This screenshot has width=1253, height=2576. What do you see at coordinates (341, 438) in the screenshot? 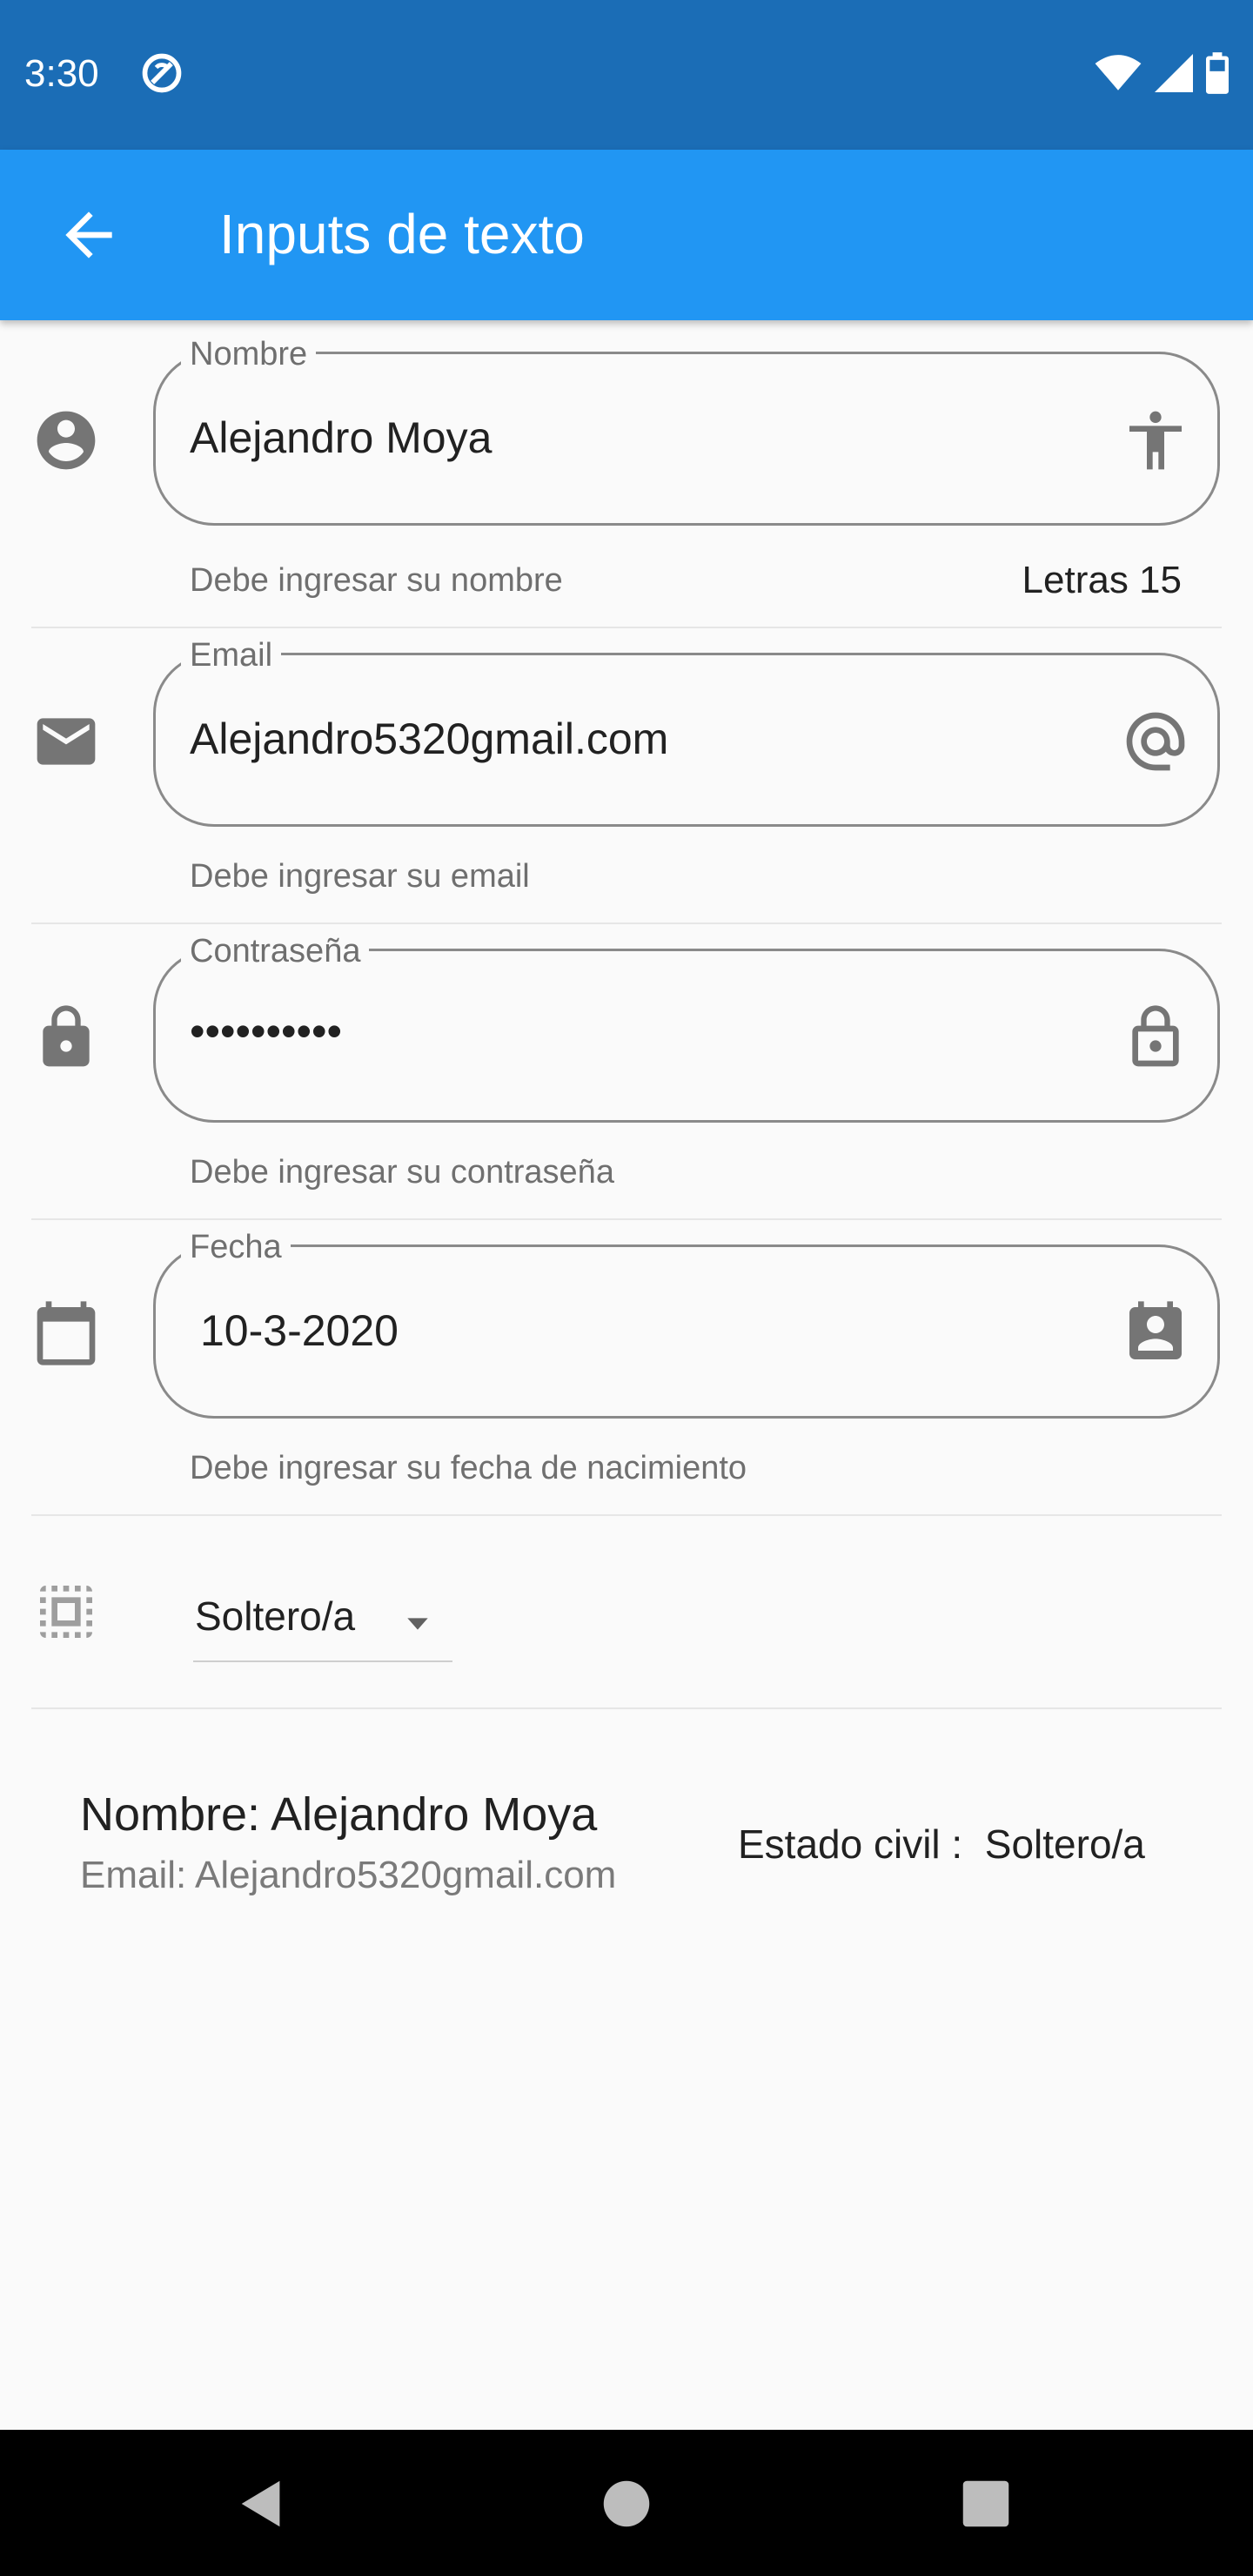
I see `nombre-value: Alejandro Moya` at bounding box center [341, 438].